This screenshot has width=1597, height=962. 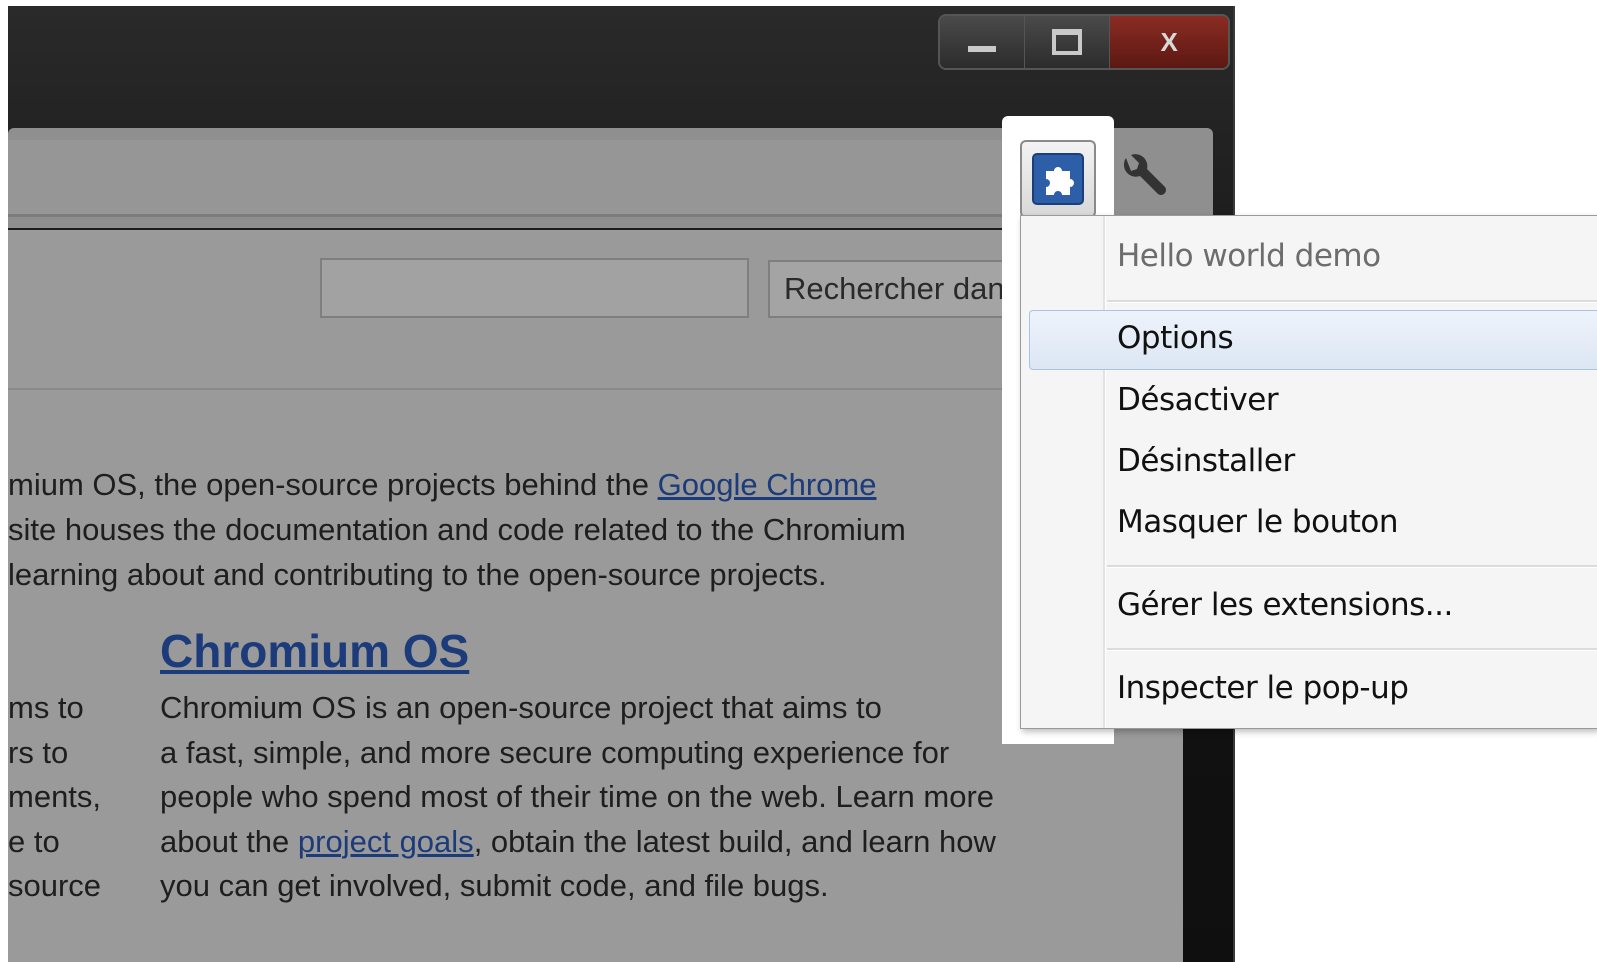 What do you see at coordinates (534, 288) in the screenshot?
I see `site-search-input` at bounding box center [534, 288].